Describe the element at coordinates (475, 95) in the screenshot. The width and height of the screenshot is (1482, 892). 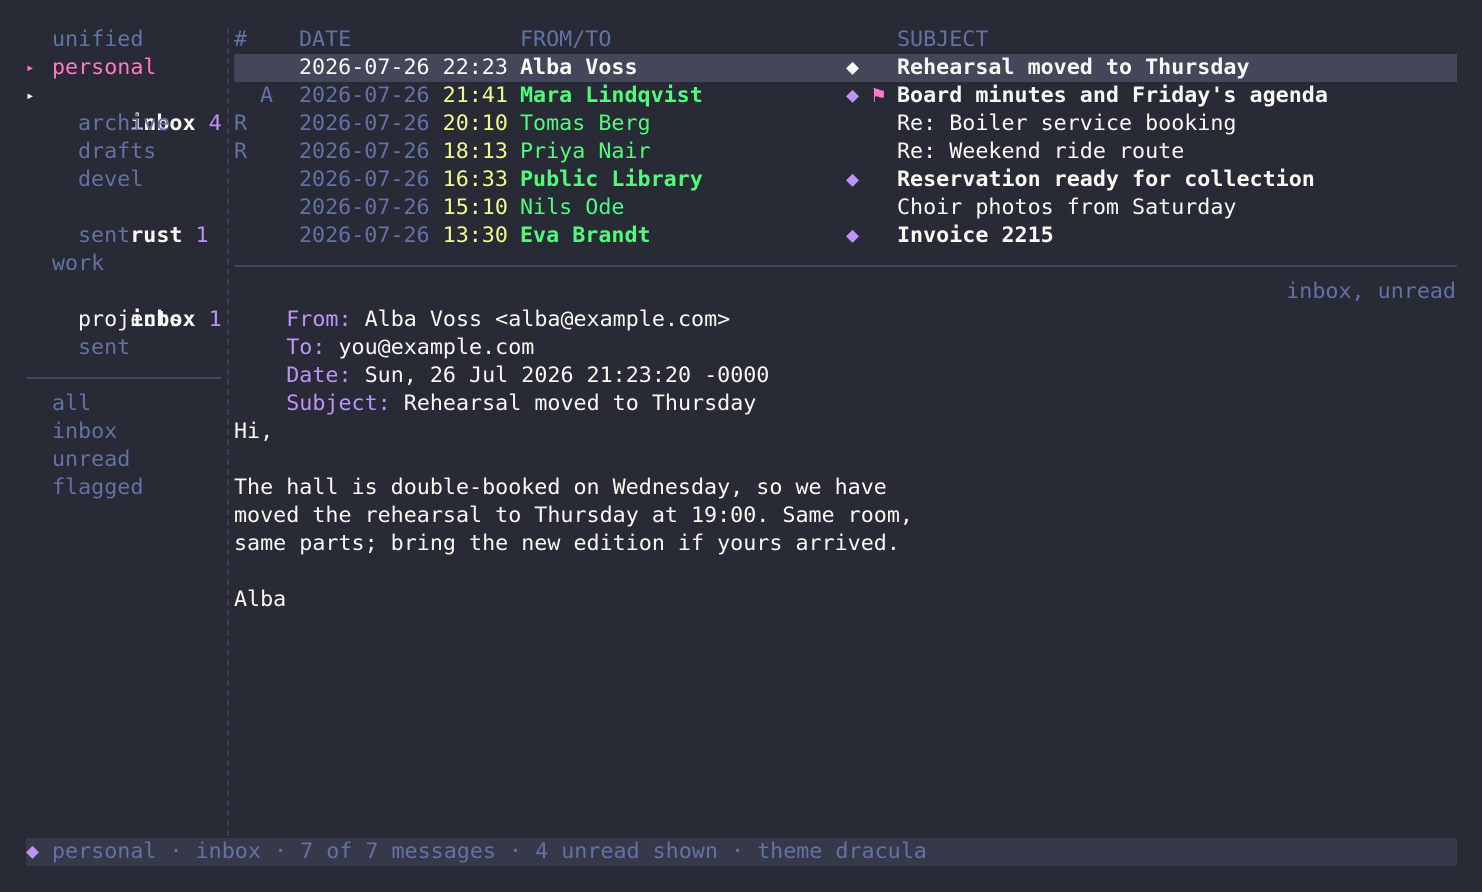
I see `time-text: 21:41` at that location.